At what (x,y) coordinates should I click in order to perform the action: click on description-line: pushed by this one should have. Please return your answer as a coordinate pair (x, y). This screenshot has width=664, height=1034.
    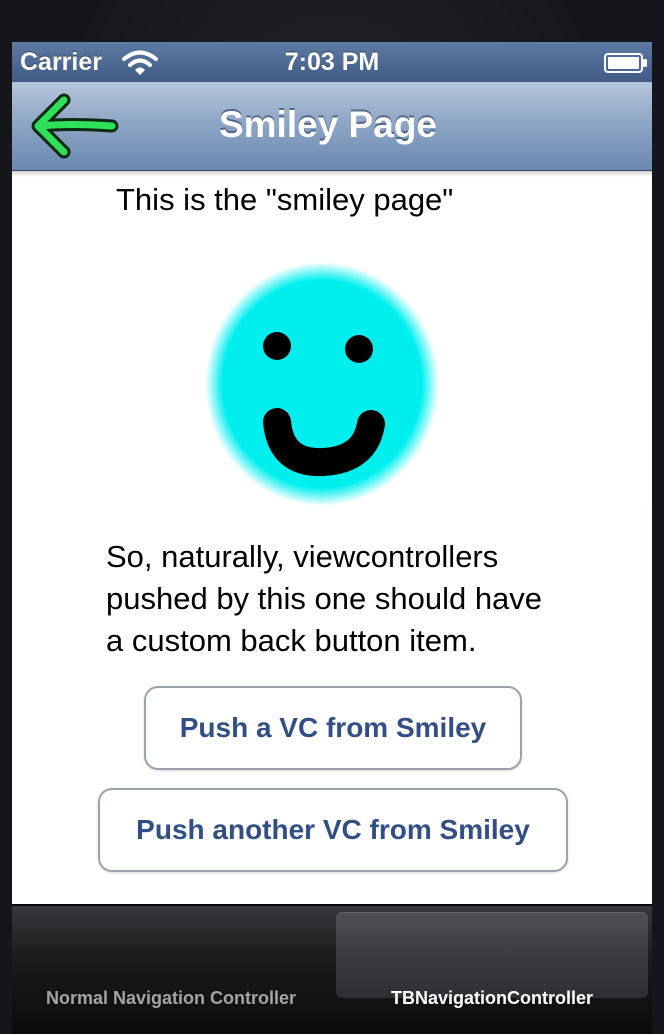
    Looking at the image, I should click on (324, 598).